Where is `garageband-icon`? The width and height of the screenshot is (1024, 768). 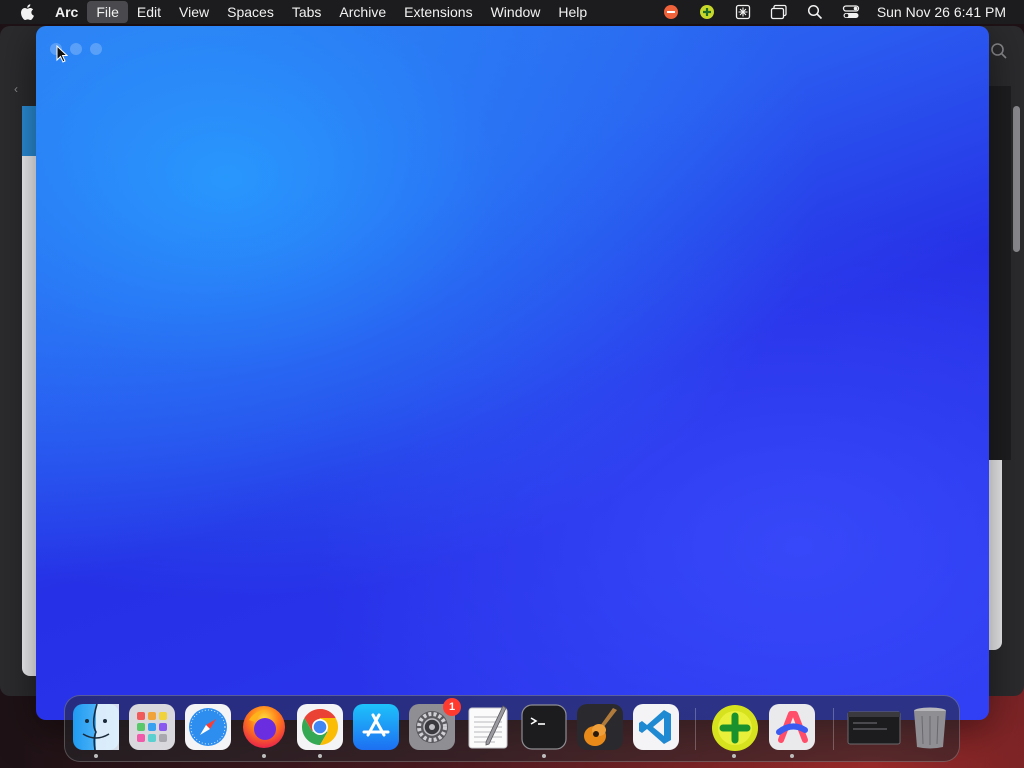 garageband-icon is located at coordinates (600, 727).